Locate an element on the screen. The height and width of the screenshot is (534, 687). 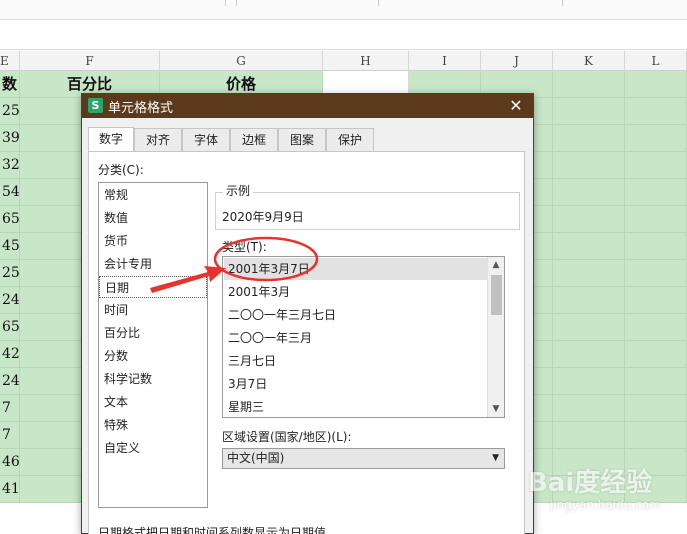
column-header-l: L is located at coordinates (656, 61).